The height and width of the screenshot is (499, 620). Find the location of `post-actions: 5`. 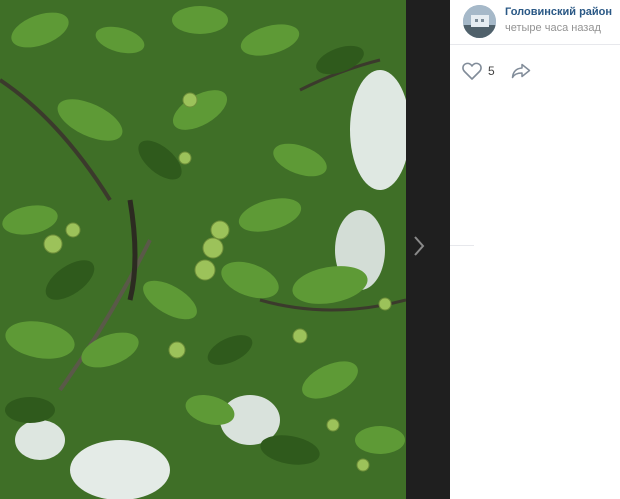

post-actions: 5 is located at coordinates (496, 71).